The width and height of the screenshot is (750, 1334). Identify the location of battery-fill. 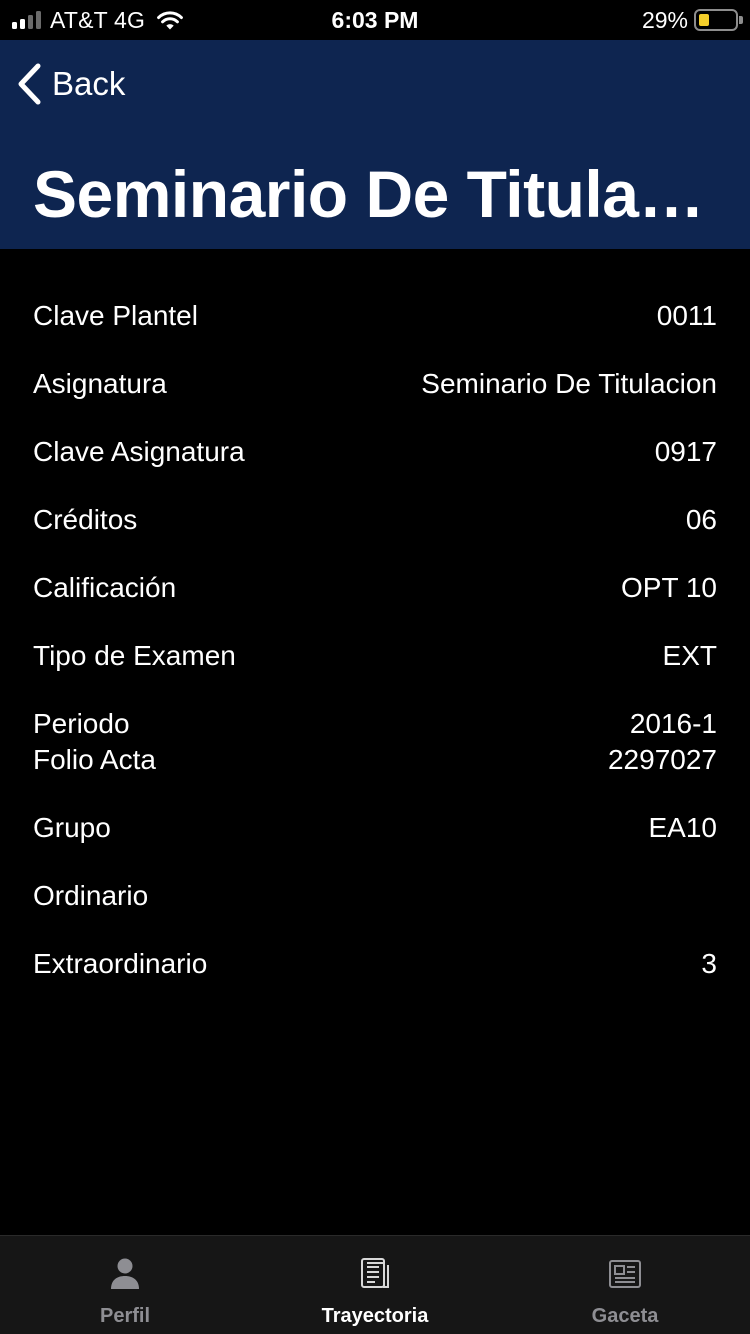
(704, 20).